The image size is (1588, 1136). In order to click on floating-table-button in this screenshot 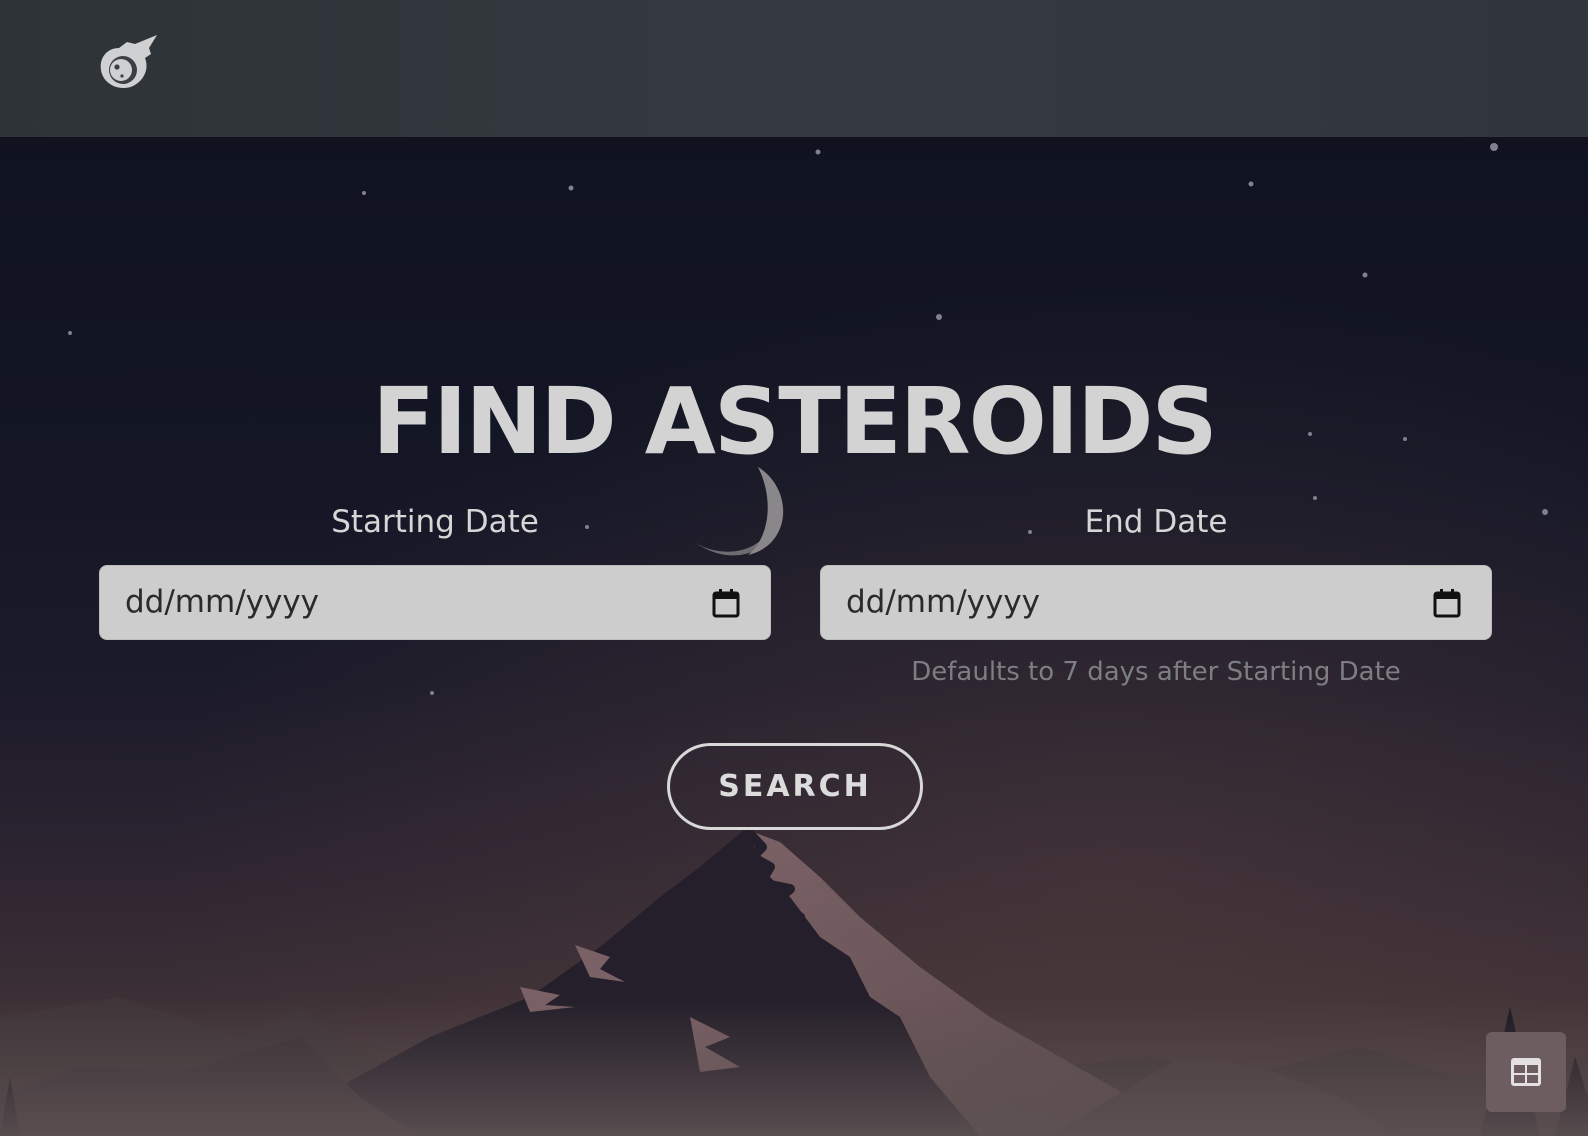, I will do `click(1526, 1072)`.